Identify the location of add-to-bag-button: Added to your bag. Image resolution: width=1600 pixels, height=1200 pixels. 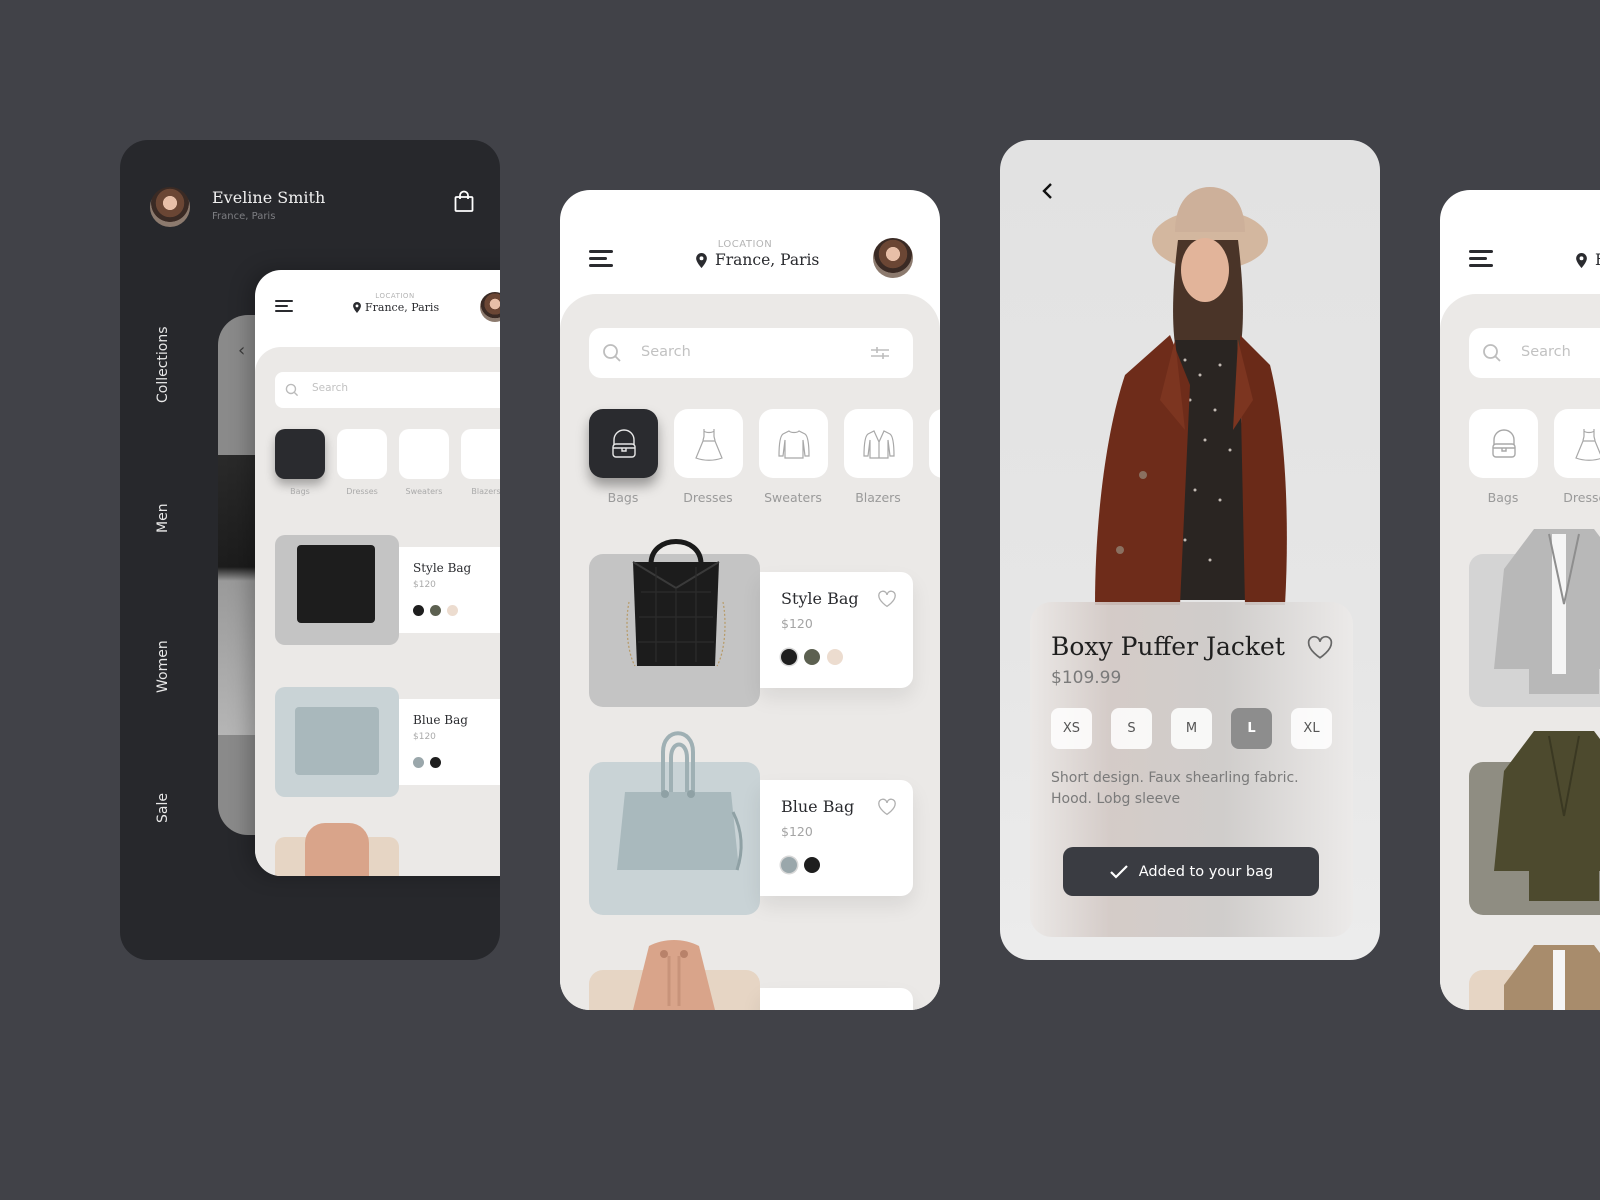
(1191, 871).